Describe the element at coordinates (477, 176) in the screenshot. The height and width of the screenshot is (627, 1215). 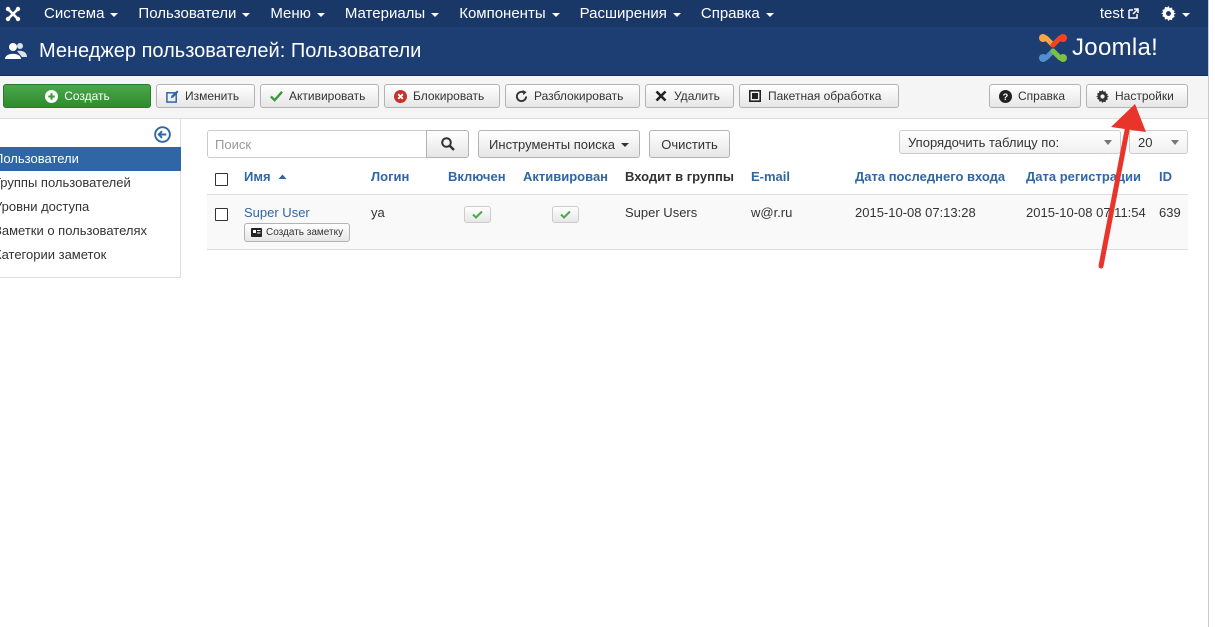
I see `column-enabled: Включен` at that location.